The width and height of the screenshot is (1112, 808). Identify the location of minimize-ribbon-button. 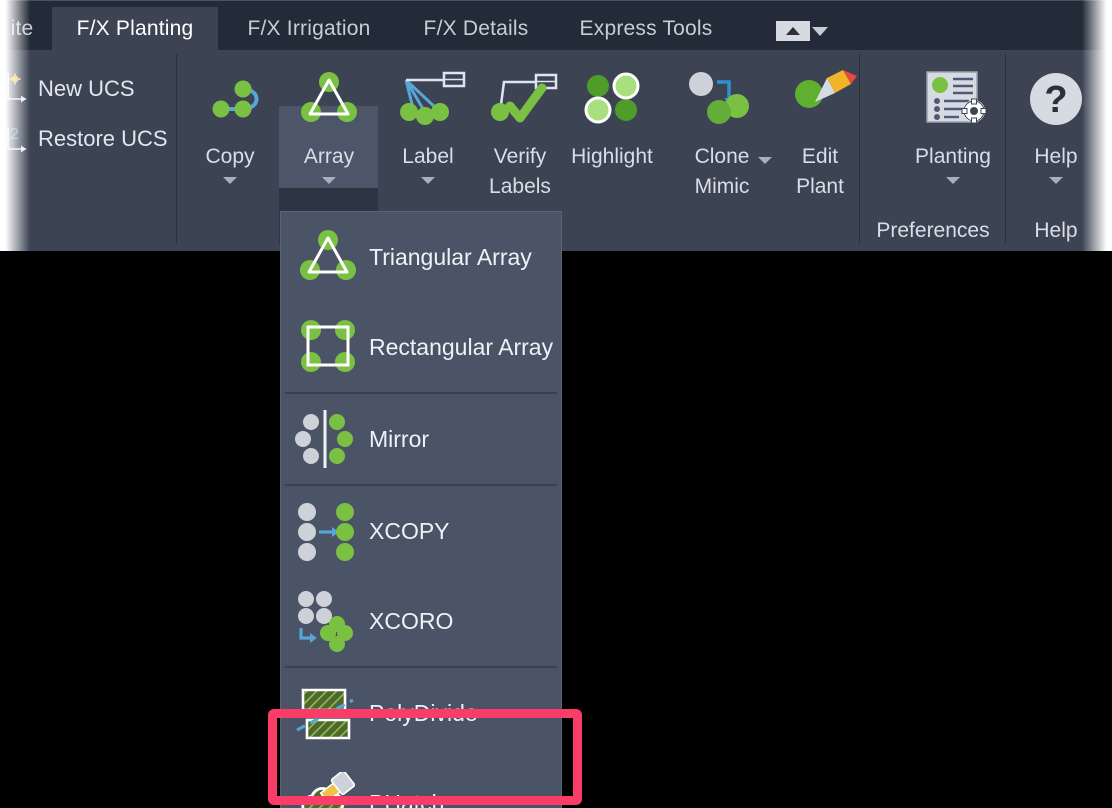
(793, 31).